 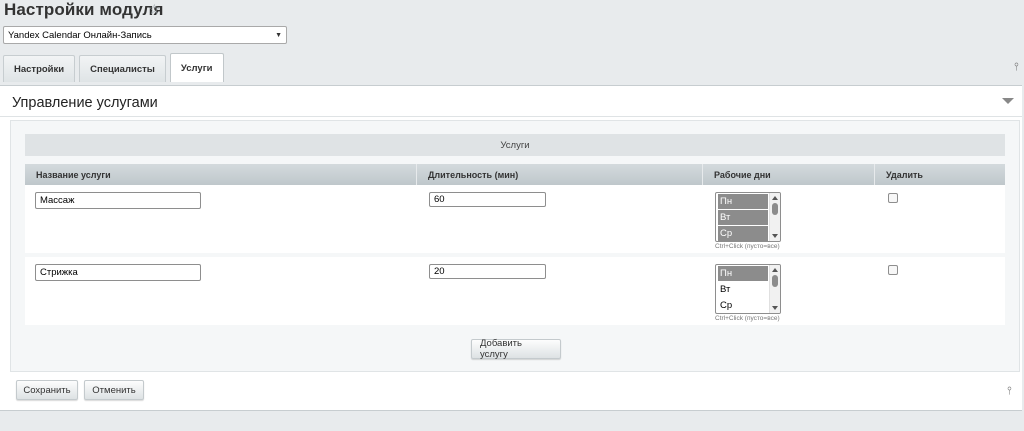 What do you see at coordinates (1008, 101) in the screenshot?
I see `collapse-arrow-icon` at bounding box center [1008, 101].